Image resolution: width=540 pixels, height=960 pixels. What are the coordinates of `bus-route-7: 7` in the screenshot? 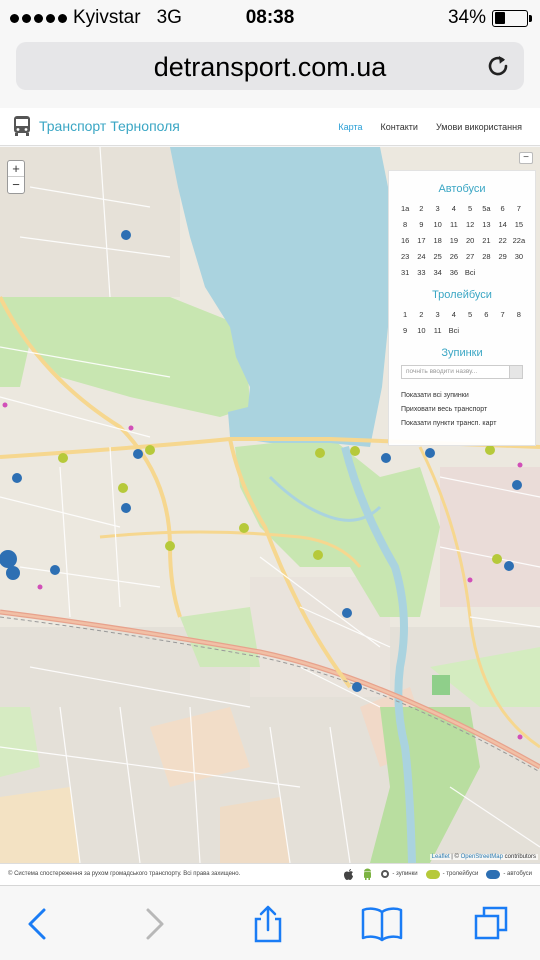 It's located at (519, 208).